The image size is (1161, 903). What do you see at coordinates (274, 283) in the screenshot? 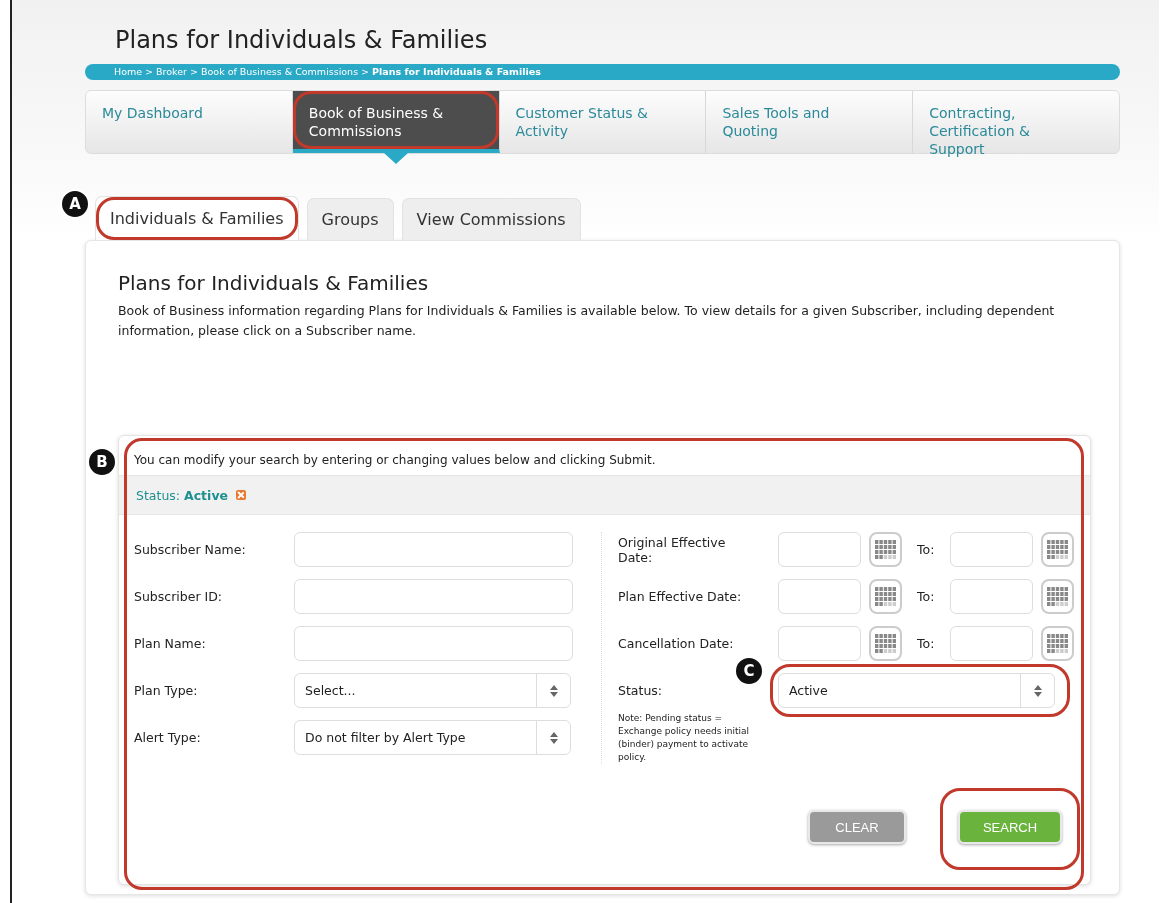
I see `section-title: Plans for Individuals & Families` at bounding box center [274, 283].